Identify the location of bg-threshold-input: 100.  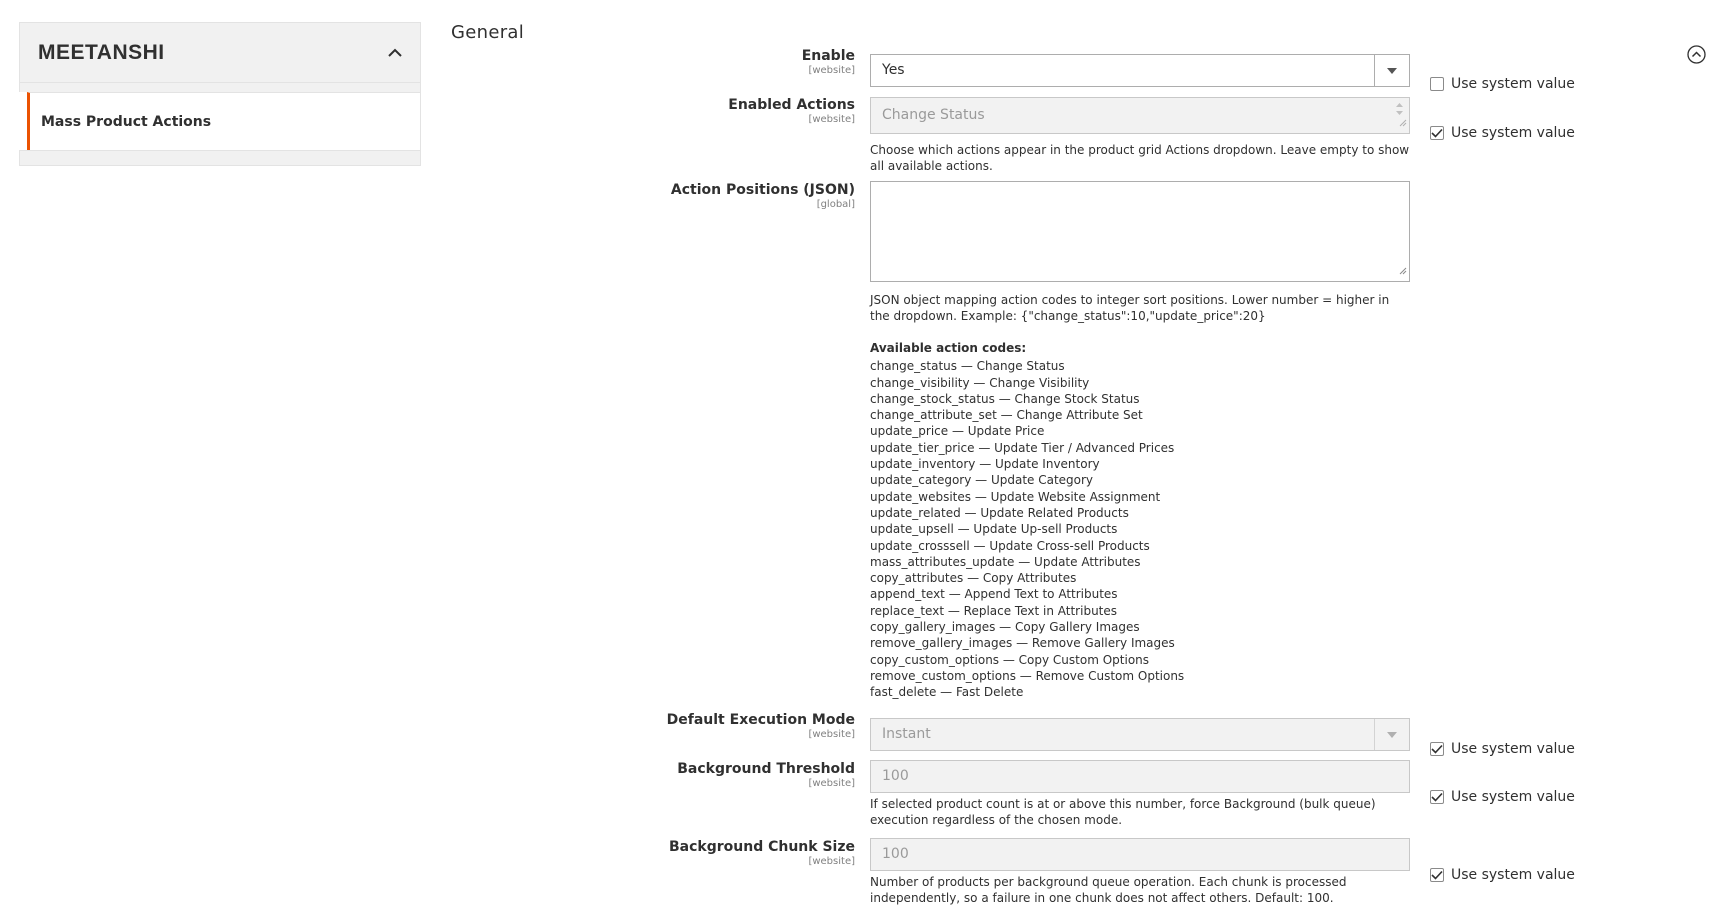
(1140, 776).